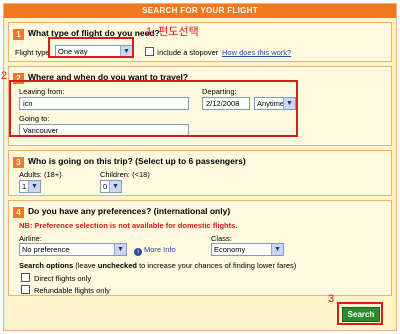 Image resolution: width=400 pixels, height=334 pixels. I want to click on section-number: 1, so click(18, 34).